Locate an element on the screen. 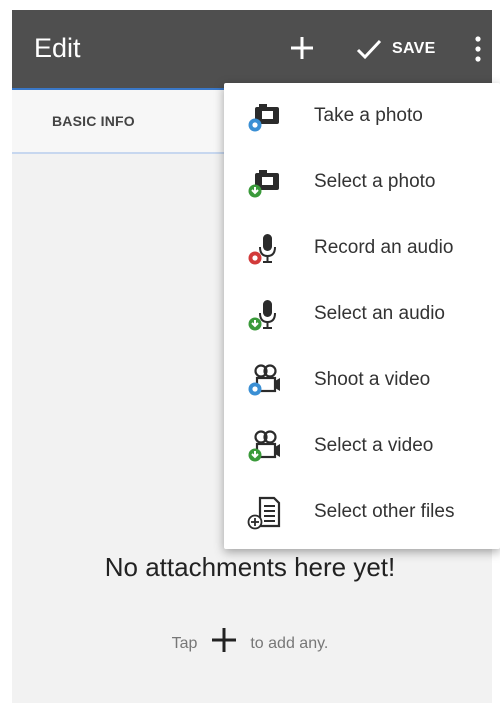 The width and height of the screenshot is (500, 713). camera-select-icon is located at coordinates (263, 184).